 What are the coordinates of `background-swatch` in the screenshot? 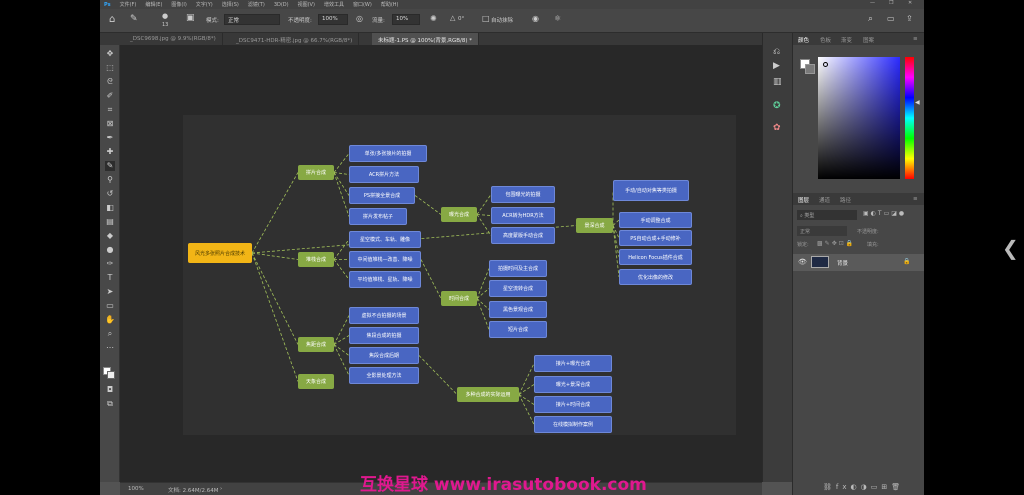 It's located at (810, 69).